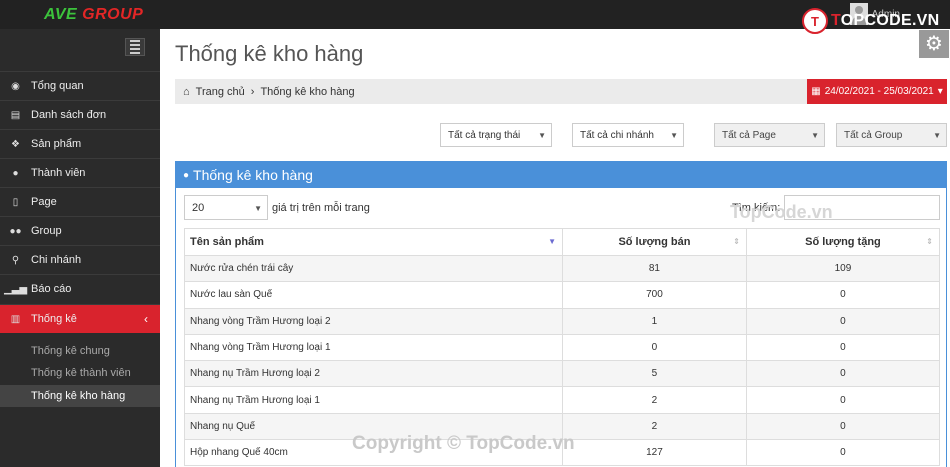  Describe the element at coordinates (56, 144) in the screenshot. I see `sidebar-item-label: Sản phẩm` at that location.